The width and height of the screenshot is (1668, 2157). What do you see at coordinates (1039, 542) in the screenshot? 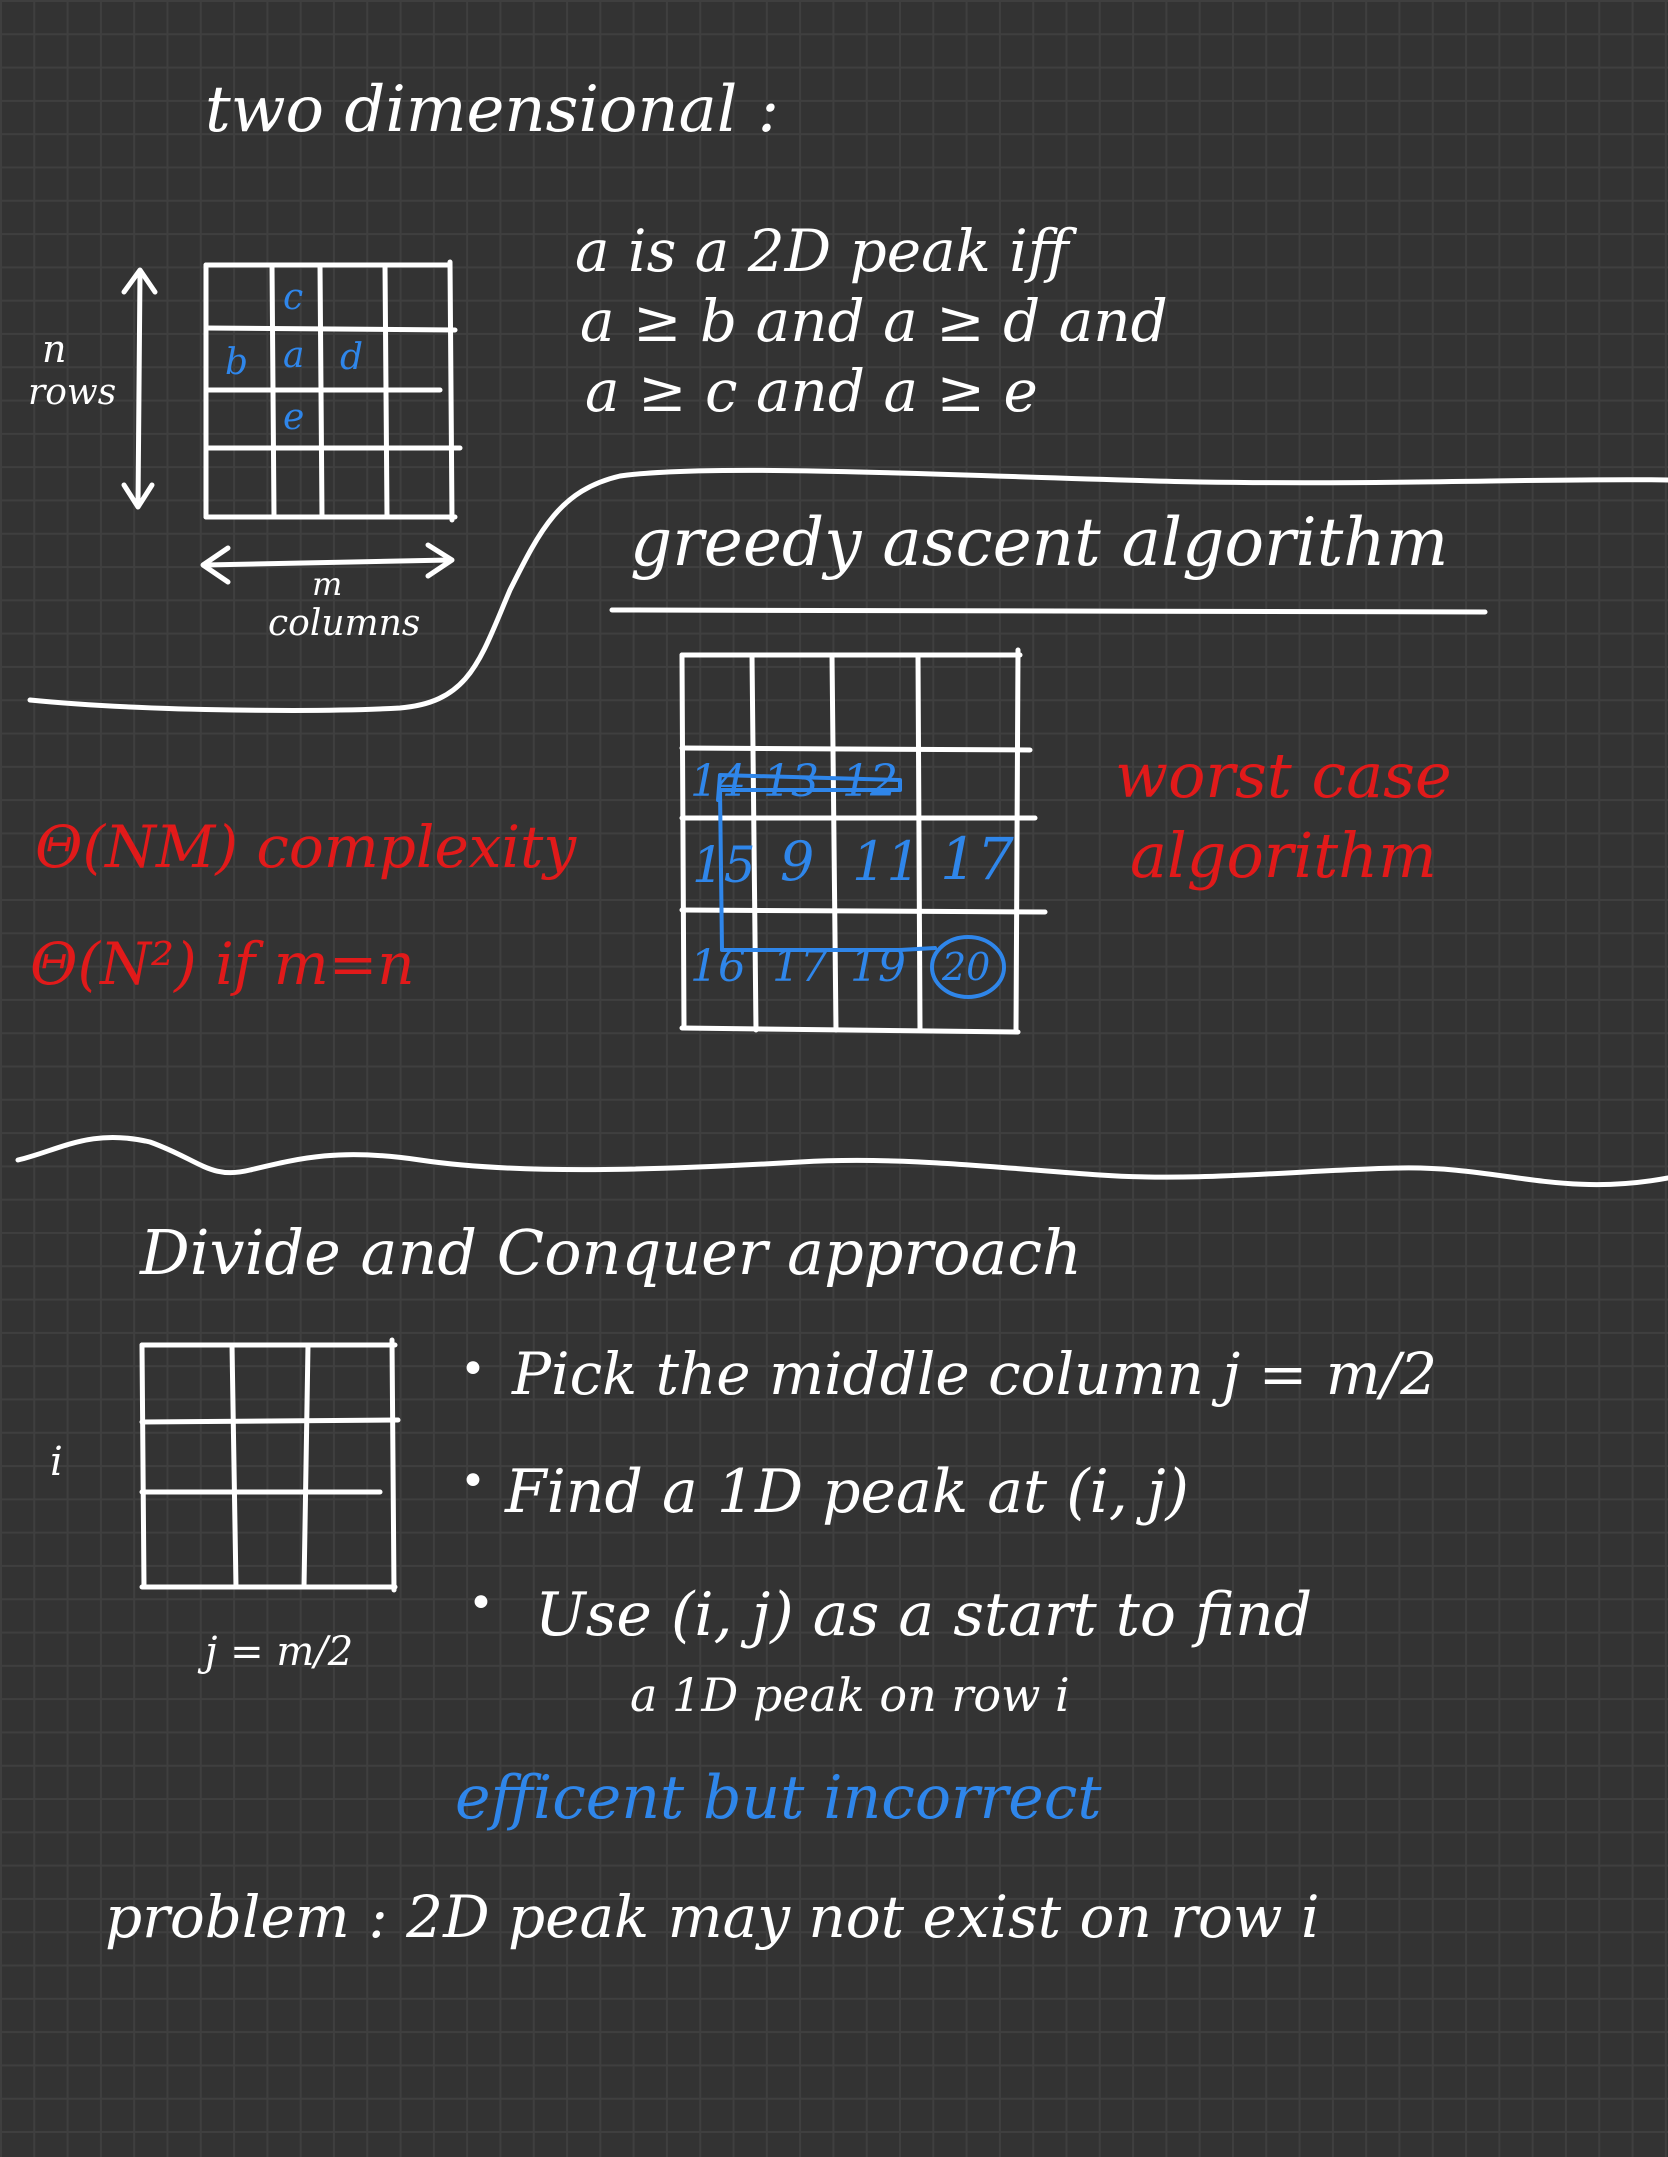
I see `greedy-title: greedy ascent algorithm` at bounding box center [1039, 542].